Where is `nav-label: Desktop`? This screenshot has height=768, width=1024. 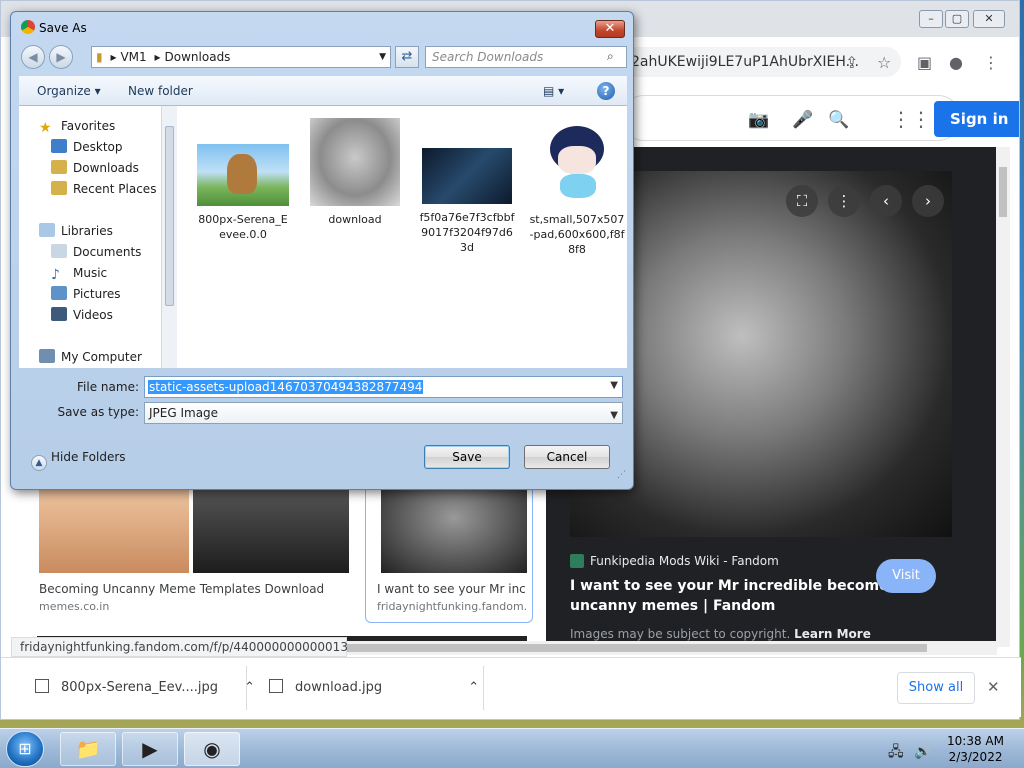 nav-label: Desktop is located at coordinates (98, 147).